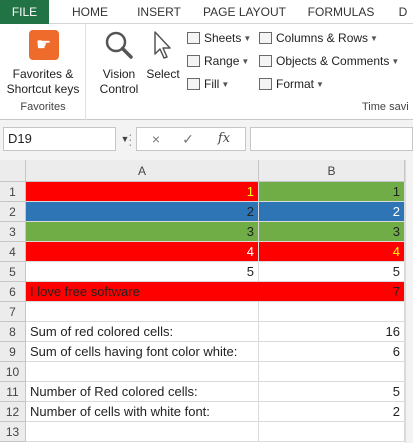 Image resolution: width=413 pixels, height=443 pixels. Describe the element at coordinates (163, 74) in the screenshot. I see `select-label: Select` at that location.